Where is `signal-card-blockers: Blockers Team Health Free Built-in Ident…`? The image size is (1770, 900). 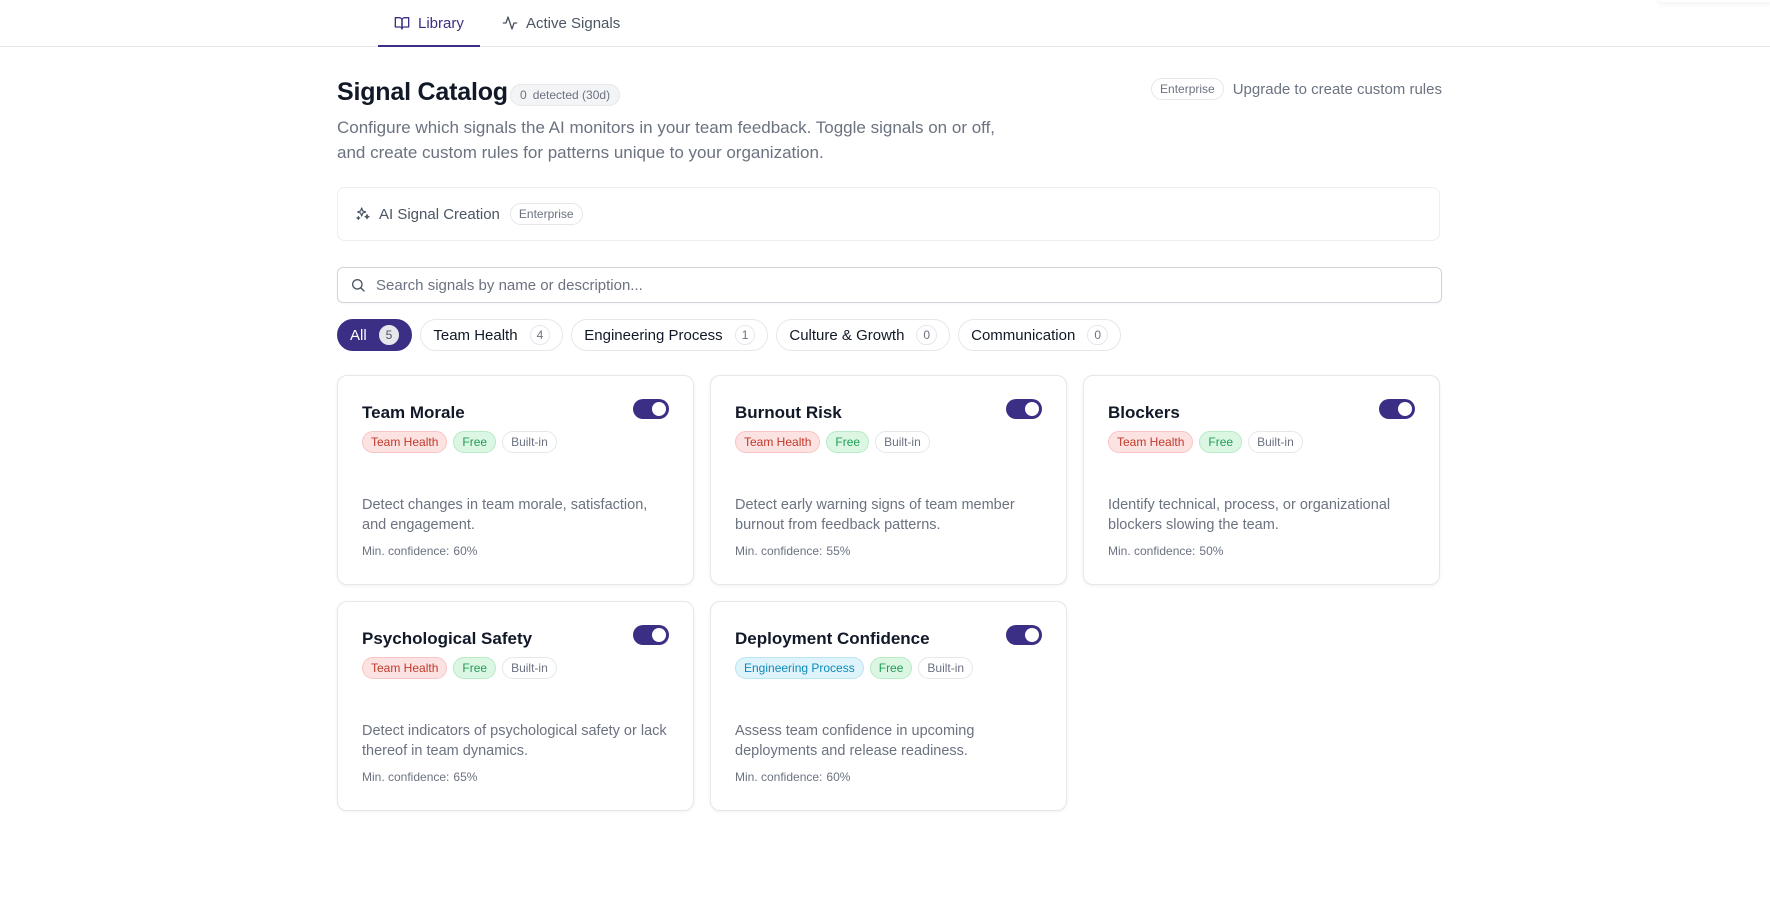 signal-card-blockers: Blockers Team Health Free Built-in Ident… is located at coordinates (1261, 480).